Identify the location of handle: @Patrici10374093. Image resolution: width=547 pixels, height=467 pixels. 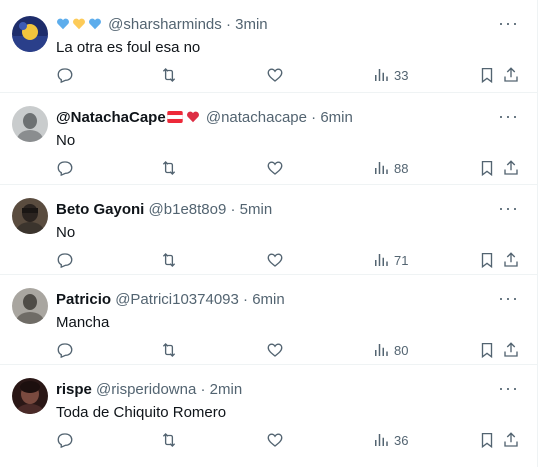
(177, 299).